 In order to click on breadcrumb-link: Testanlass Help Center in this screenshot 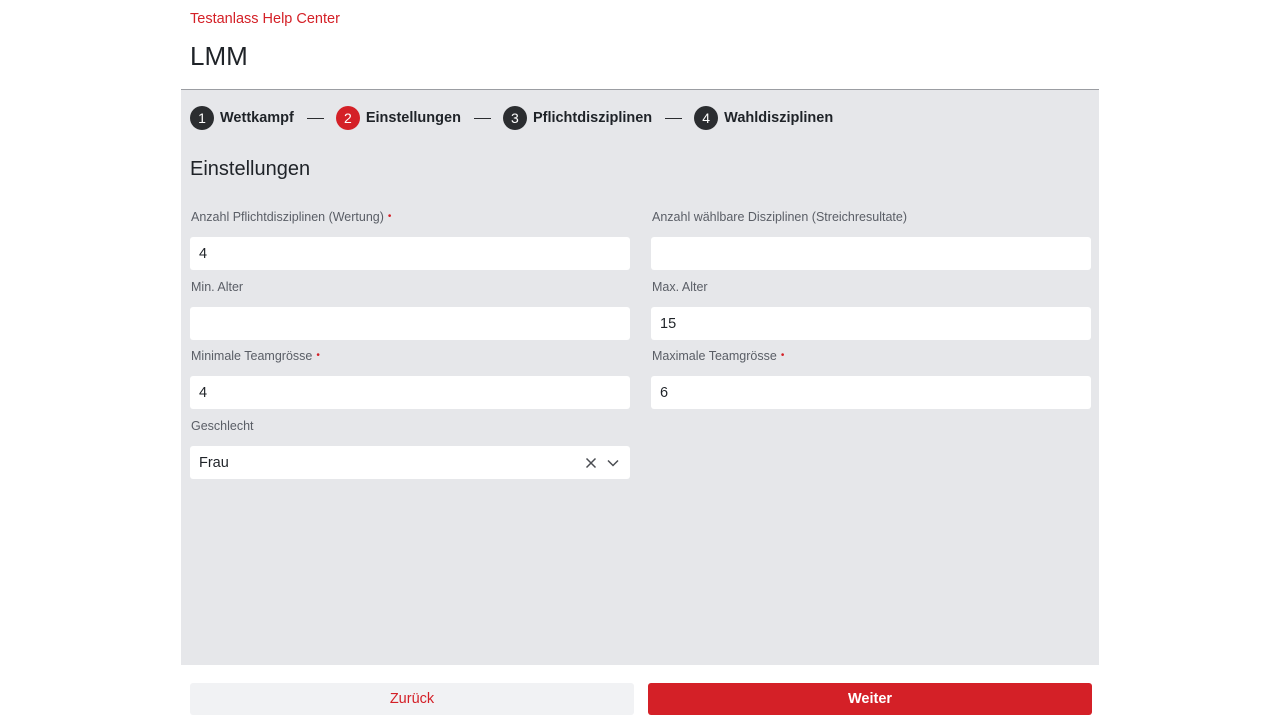, I will do `click(265, 19)`.